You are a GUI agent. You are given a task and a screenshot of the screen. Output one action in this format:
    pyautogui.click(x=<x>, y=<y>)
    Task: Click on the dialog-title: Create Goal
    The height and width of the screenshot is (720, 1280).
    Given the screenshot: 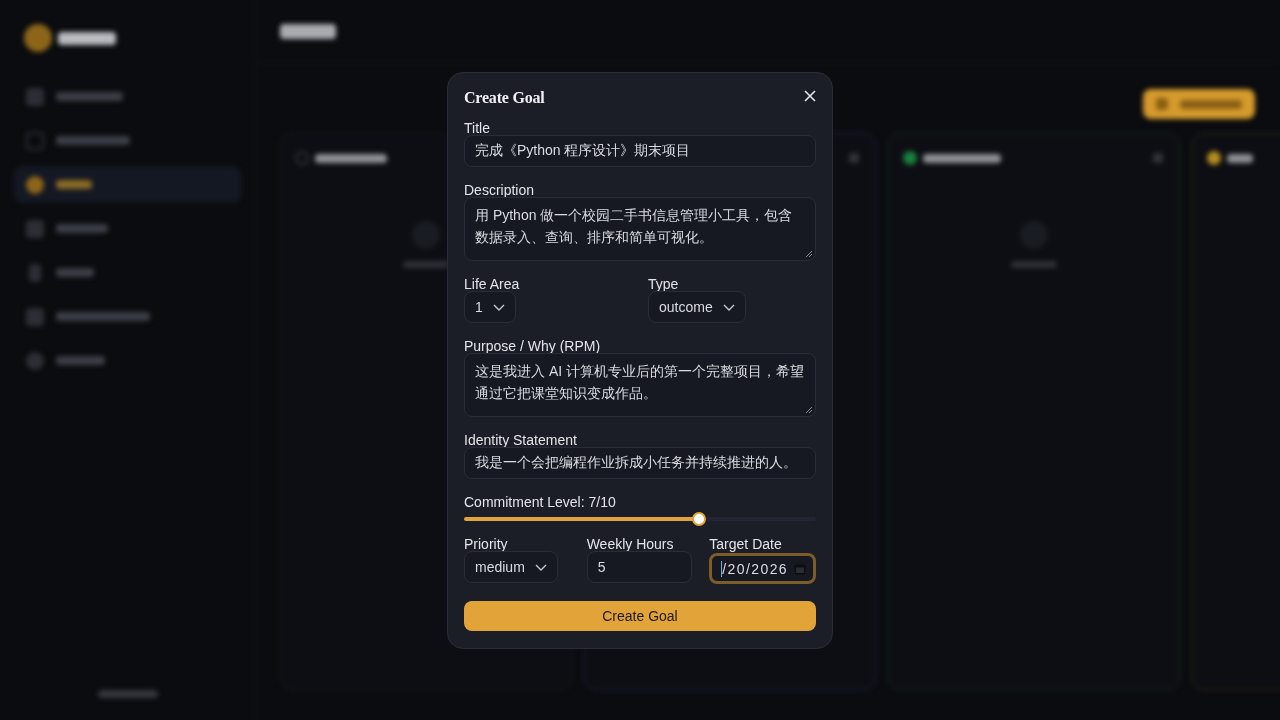 What is the action you would take?
    pyautogui.click(x=504, y=98)
    